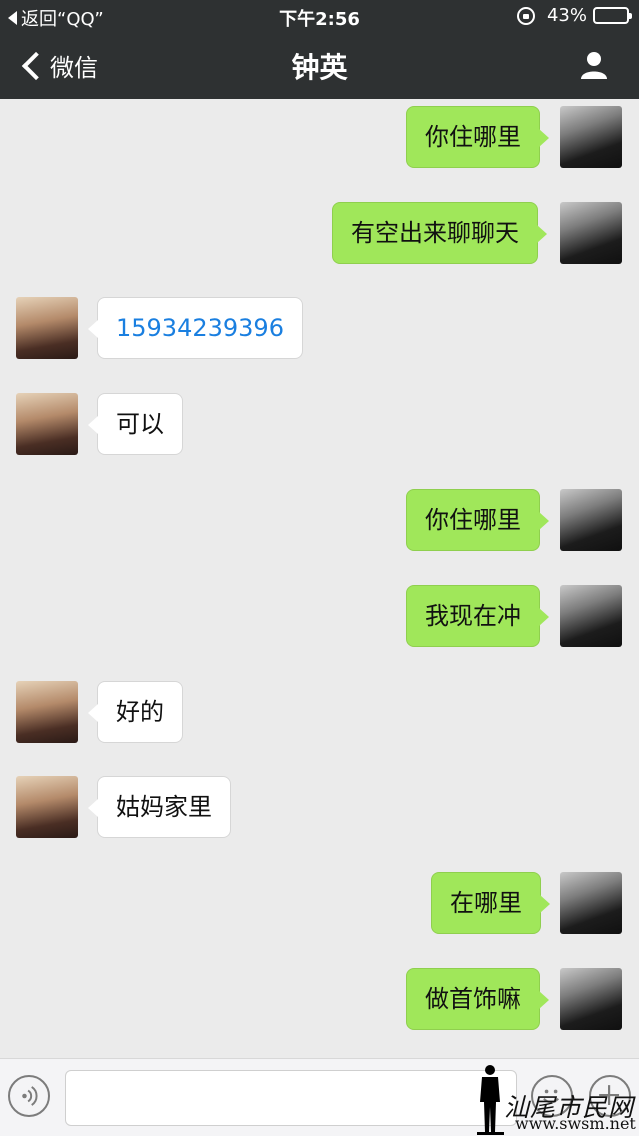 The image size is (639, 1136). Describe the element at coordinates (29, 1096) in the screenshot. I see `voice-icon` at that location.